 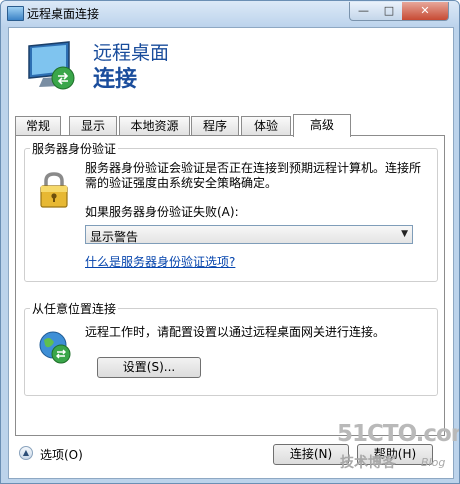 I want to click on chevron-up-icon: ▲, so click(x=26, y=453).